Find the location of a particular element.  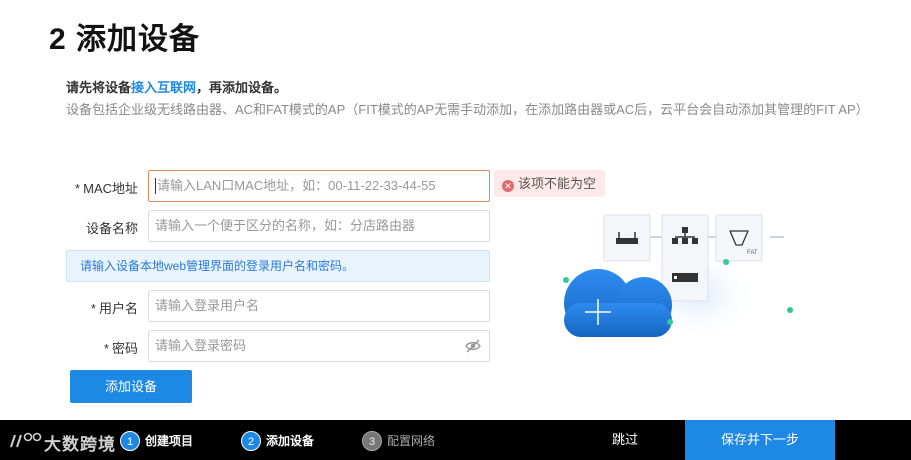

mac-label-text: MAC地址 is located at coordinates (110, 188).